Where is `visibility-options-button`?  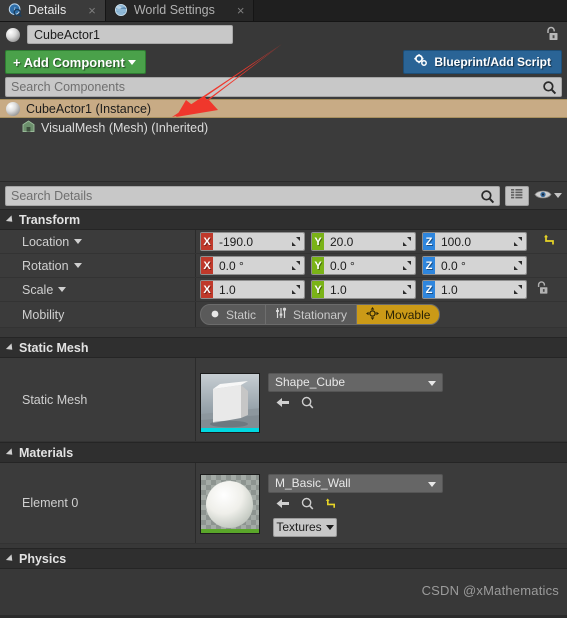 visibility-options-button is located at coordinates (548, 196).